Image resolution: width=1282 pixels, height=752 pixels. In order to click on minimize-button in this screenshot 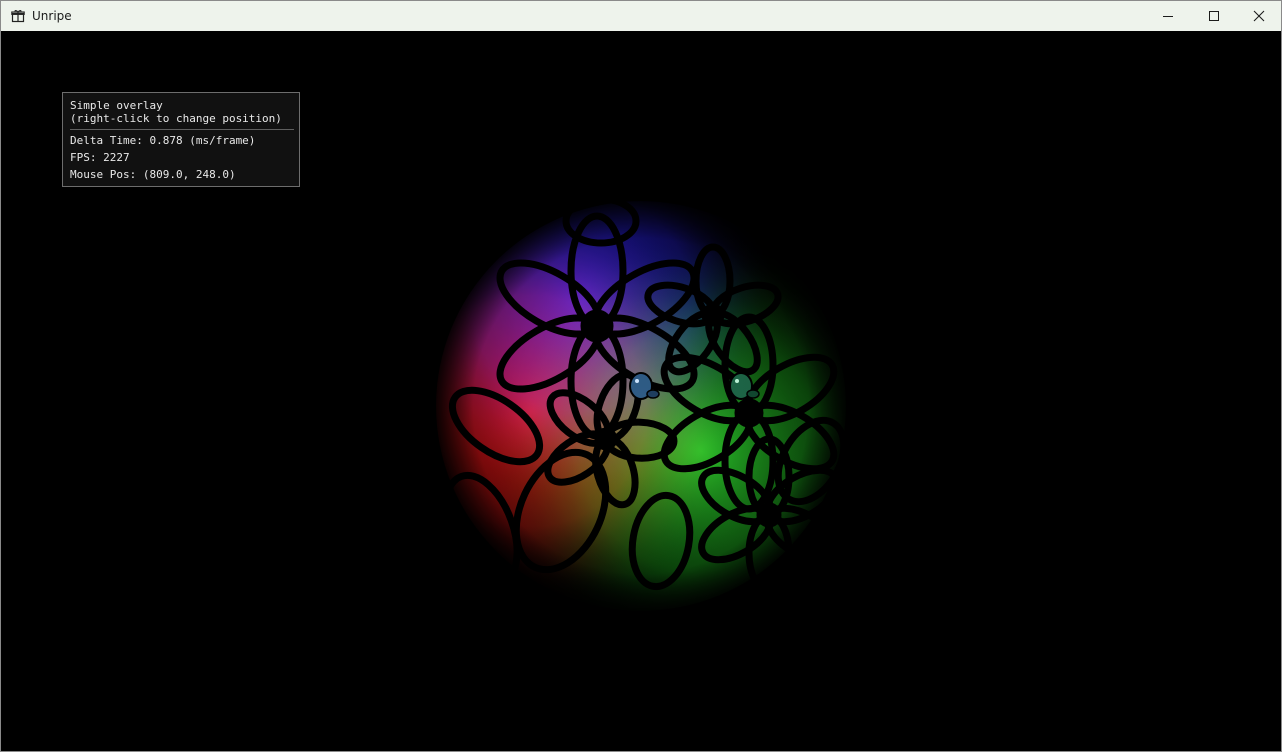, I will do `click(1168, 16)`.